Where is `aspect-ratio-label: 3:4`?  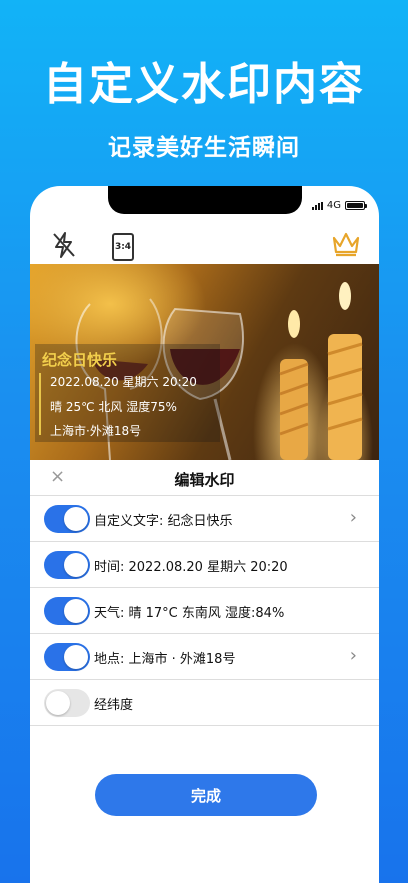
aspect-ratio-label: 3:4 is located at coordinates (123, 247).